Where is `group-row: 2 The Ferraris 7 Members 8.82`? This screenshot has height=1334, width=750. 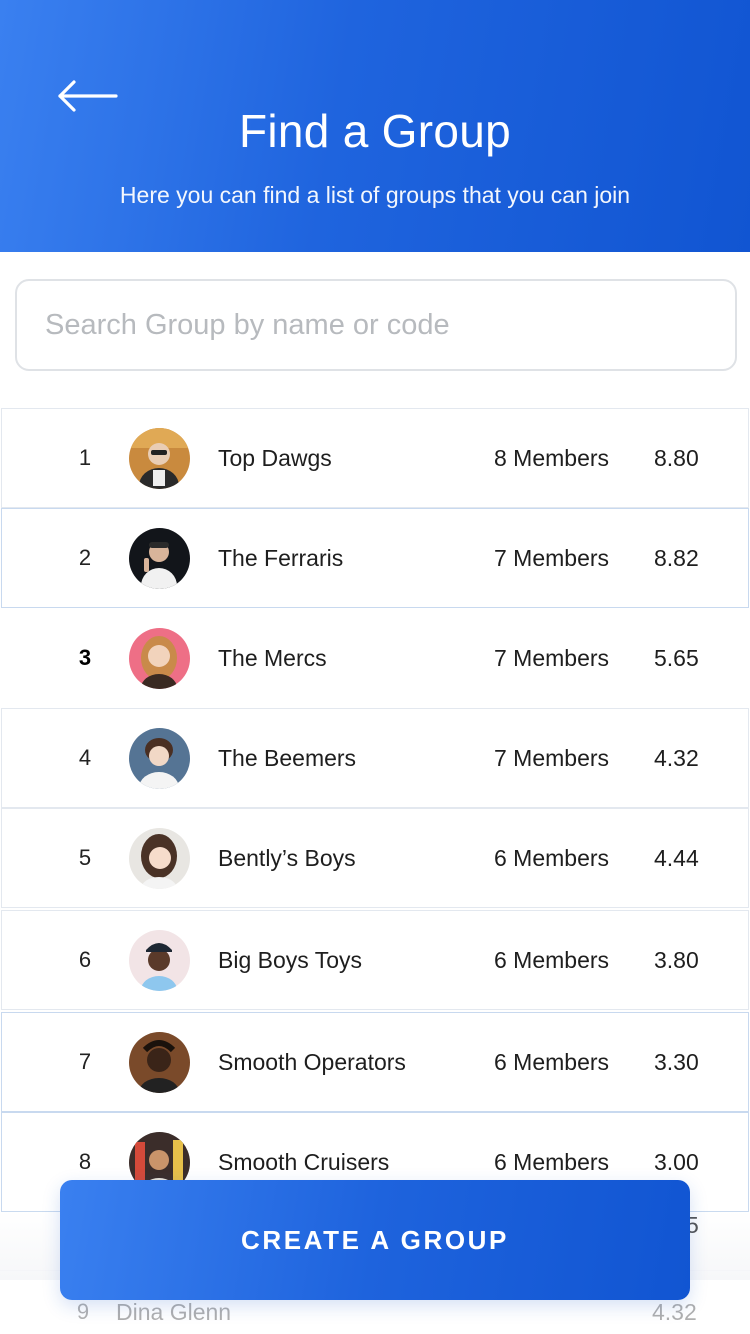
group-row: 2 The Ferraris 7 Members 8.82 is located at coordinates (375, 558).